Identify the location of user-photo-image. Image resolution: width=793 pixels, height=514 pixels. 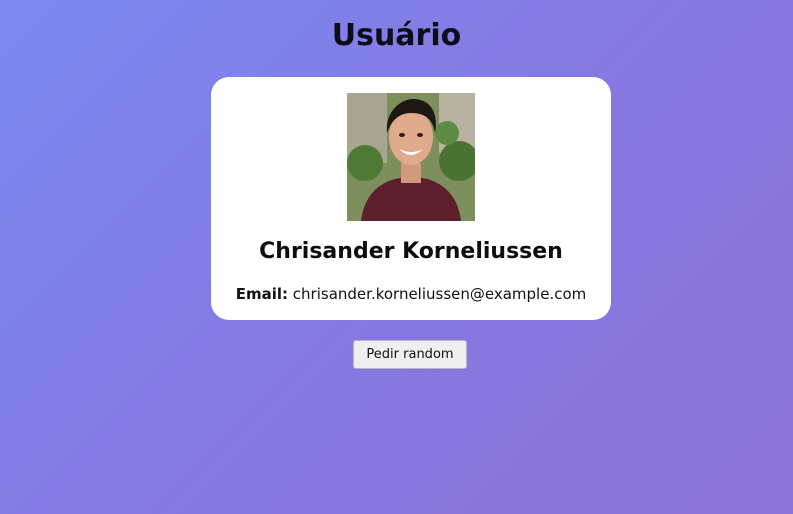
(411, 157).